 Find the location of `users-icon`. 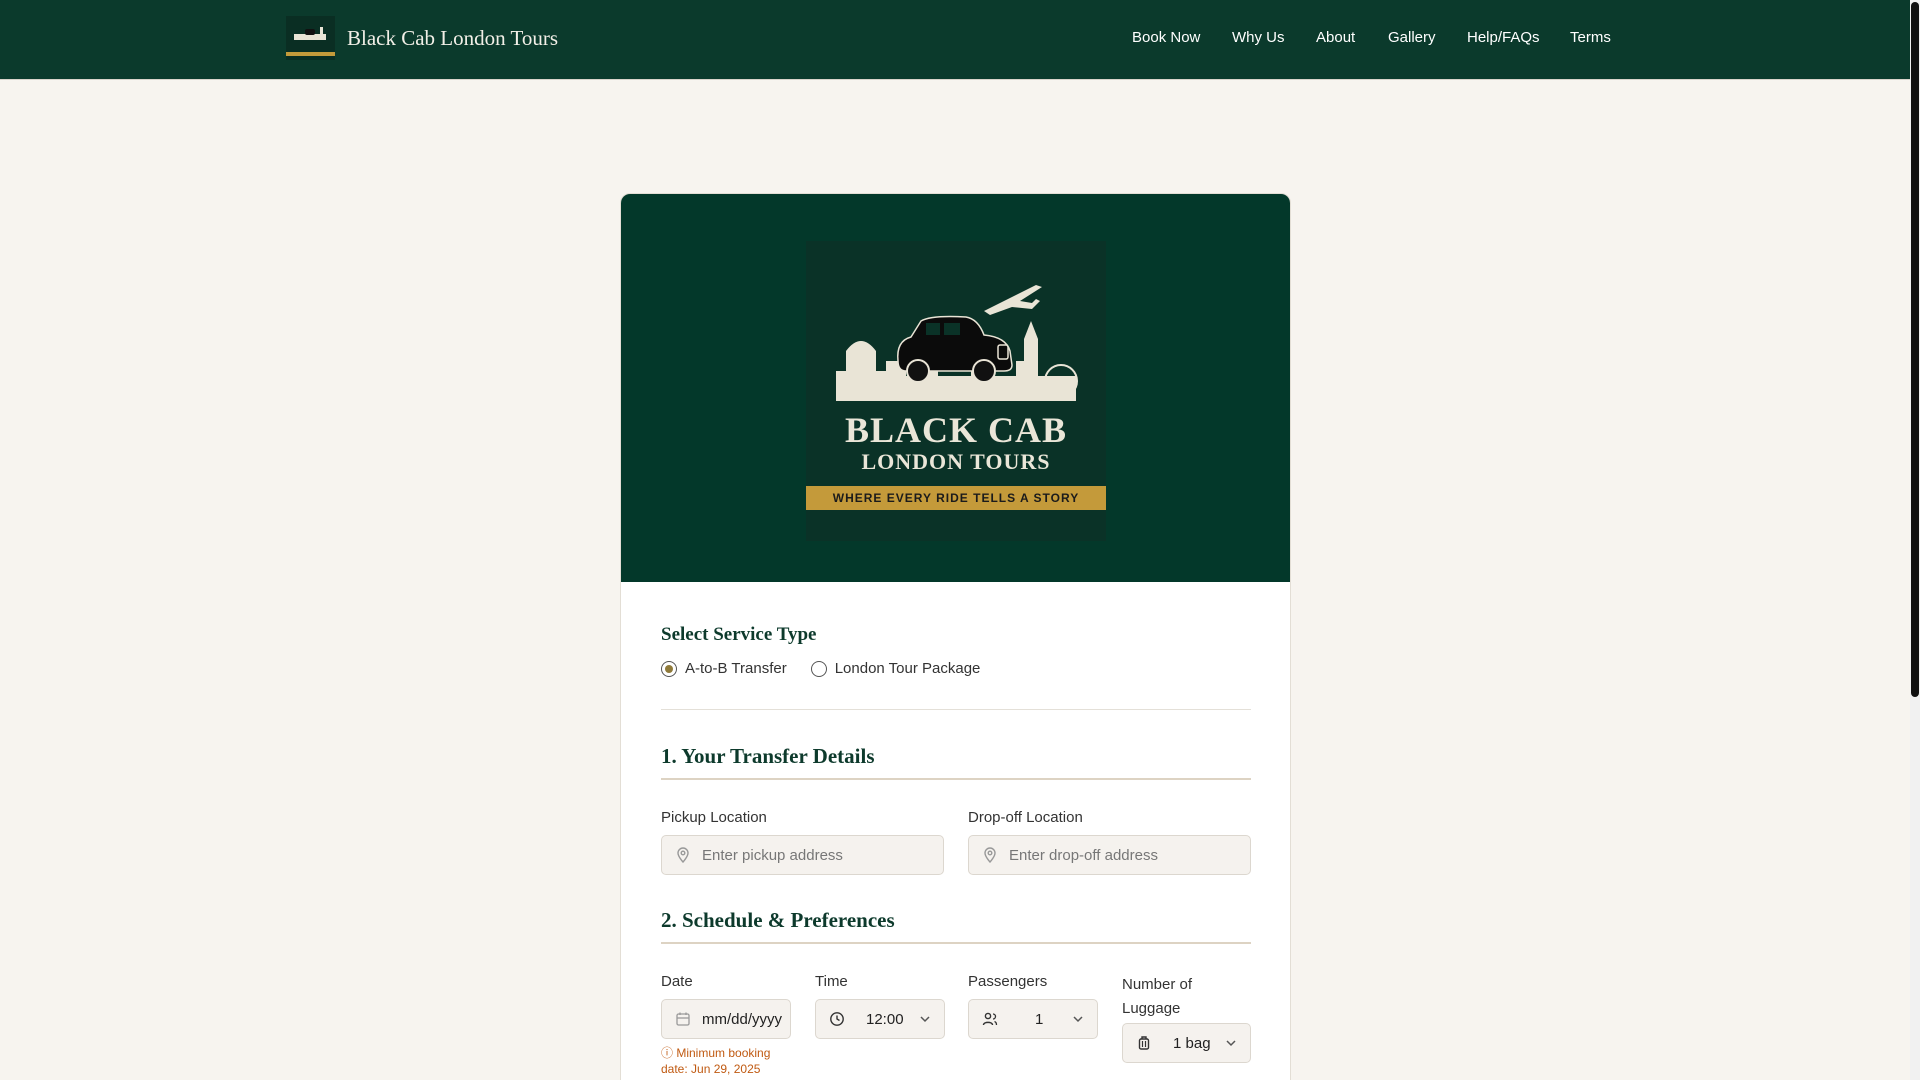

users-icon is located at coordinates (990, 1019).